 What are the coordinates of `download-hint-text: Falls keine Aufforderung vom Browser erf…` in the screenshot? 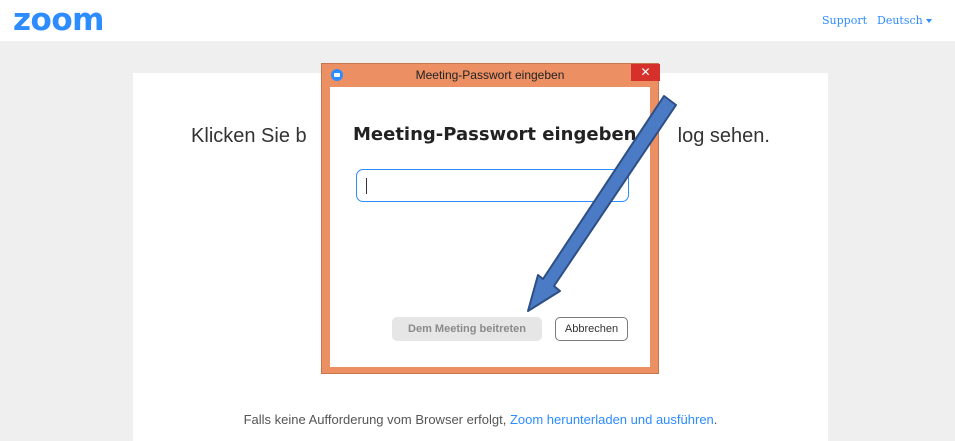 It's located at (376, 419).